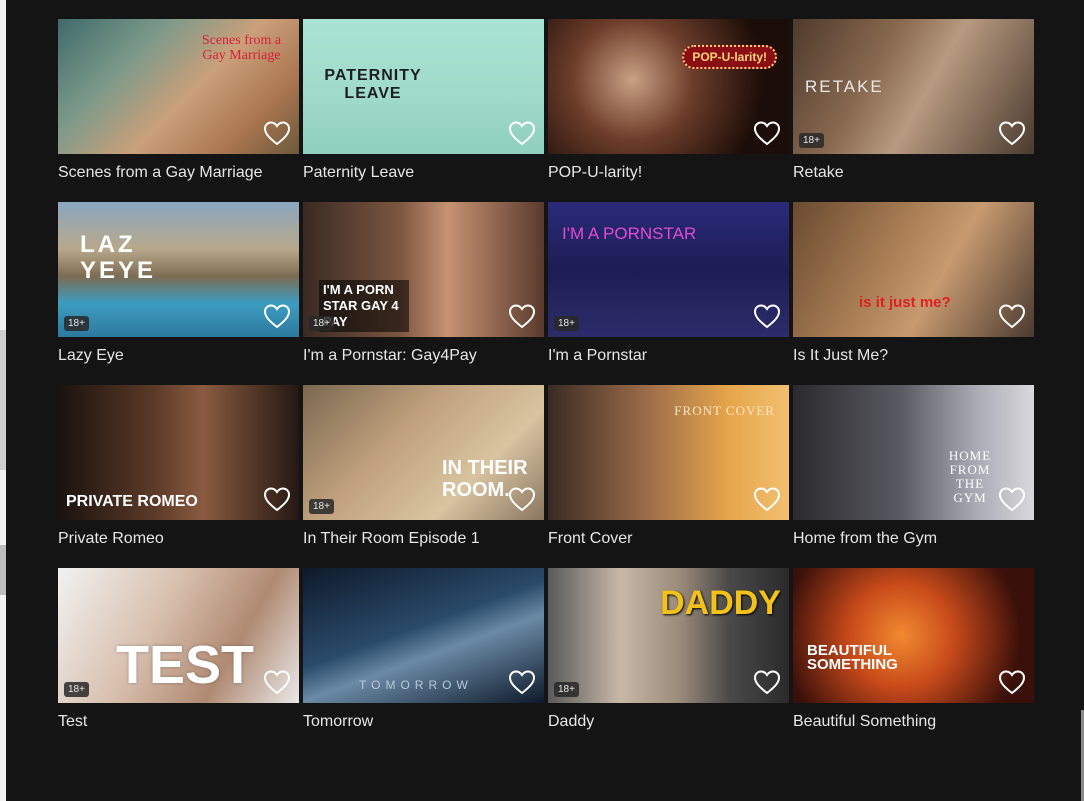  Describe the element at coordinates (668, 539) in the screenshot. I see `title-label: Front Cover` at that location.